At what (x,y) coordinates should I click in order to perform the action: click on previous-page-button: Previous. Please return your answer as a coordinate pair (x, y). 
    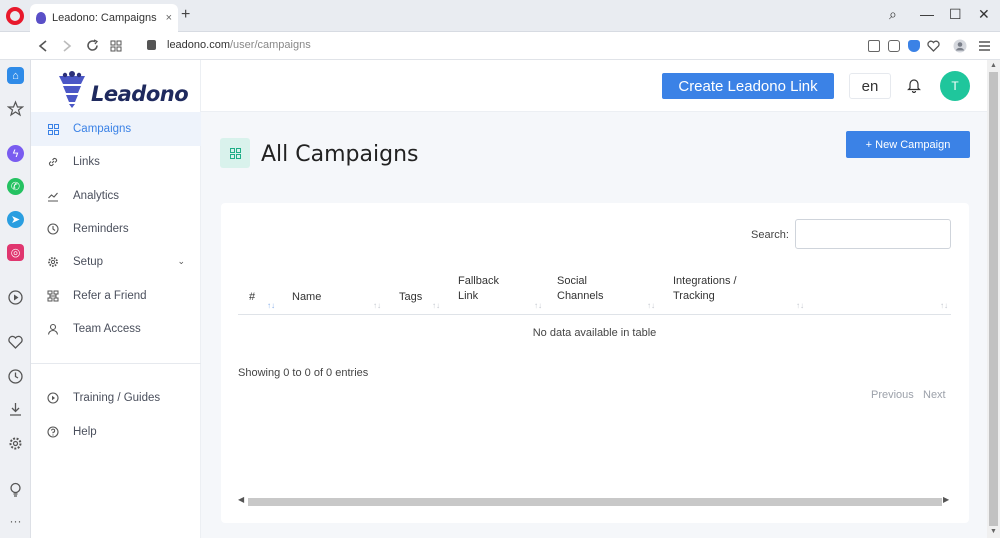
    Looking at the image, I should click on (892, 395).